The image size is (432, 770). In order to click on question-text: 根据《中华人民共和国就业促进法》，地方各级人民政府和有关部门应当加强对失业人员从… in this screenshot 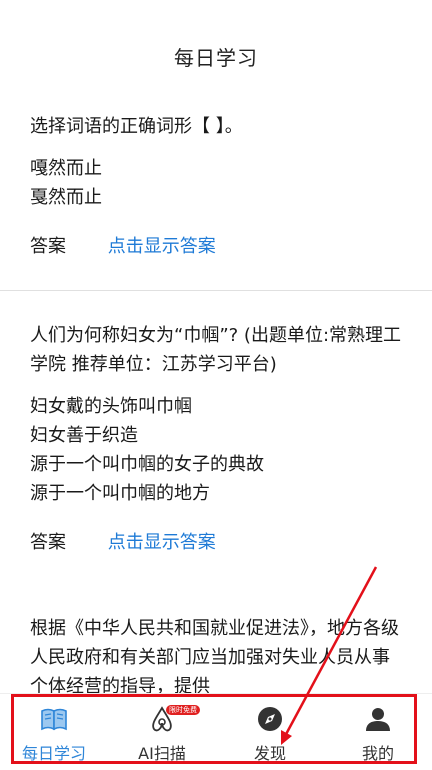, I will do `click(214, 657)`.